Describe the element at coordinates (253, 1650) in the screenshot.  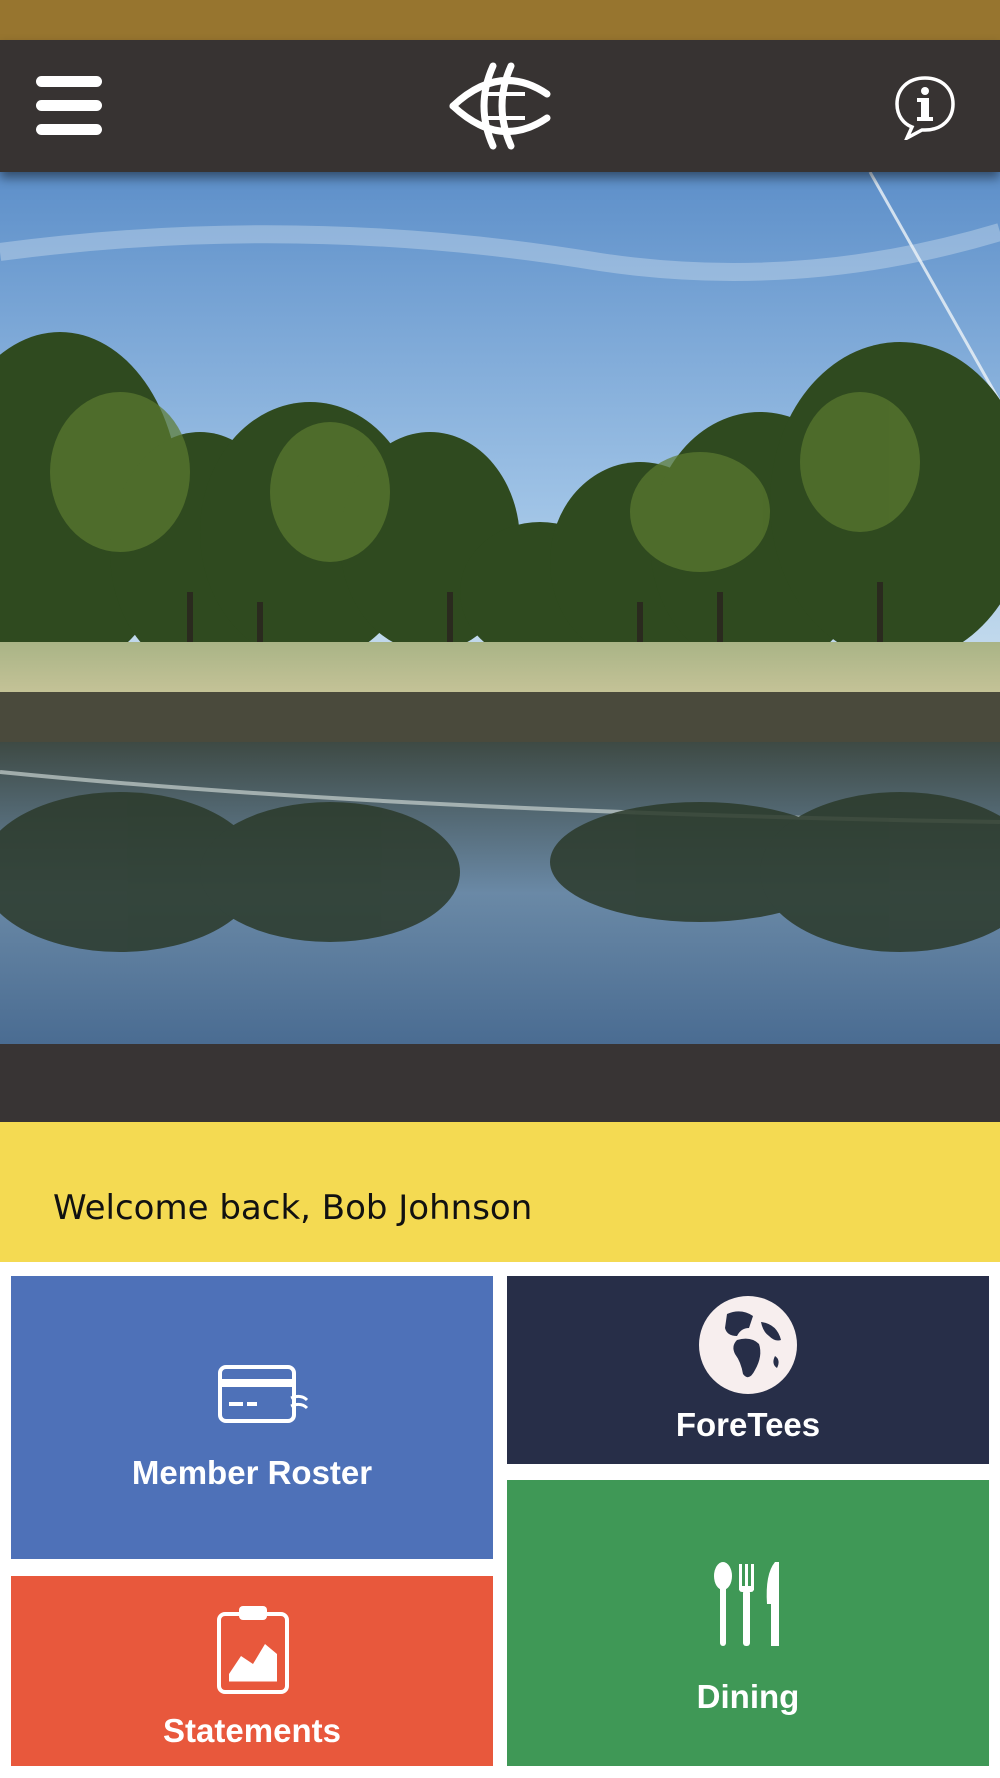
I see `clipboard-chart-icon` at that location.